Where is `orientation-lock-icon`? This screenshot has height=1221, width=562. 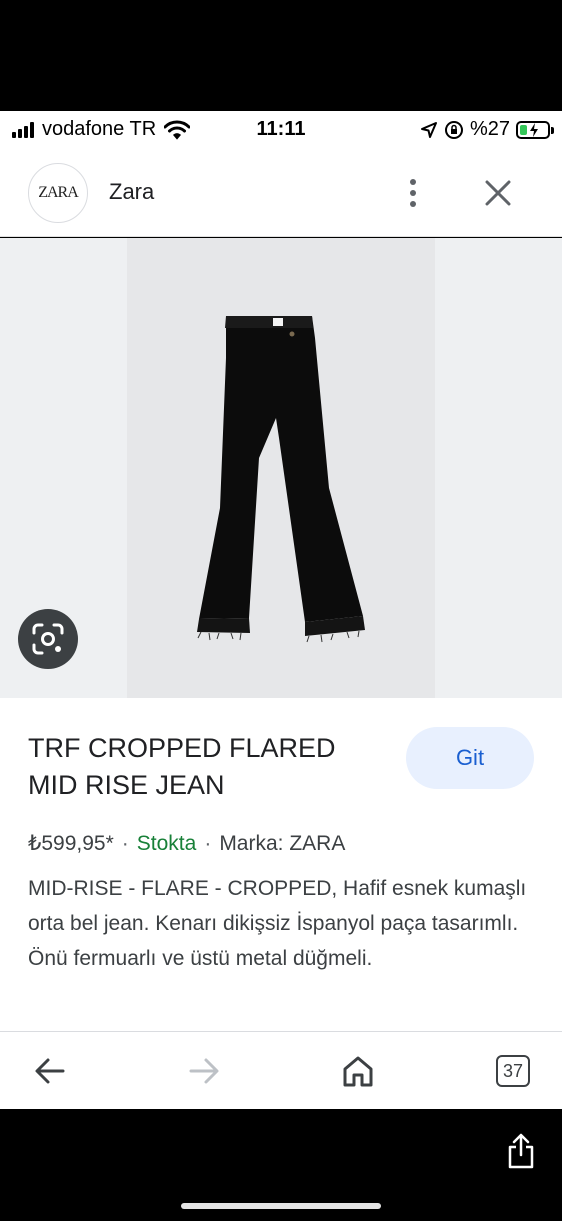 orientation-lock-icon is located at coordinates (453, 129).